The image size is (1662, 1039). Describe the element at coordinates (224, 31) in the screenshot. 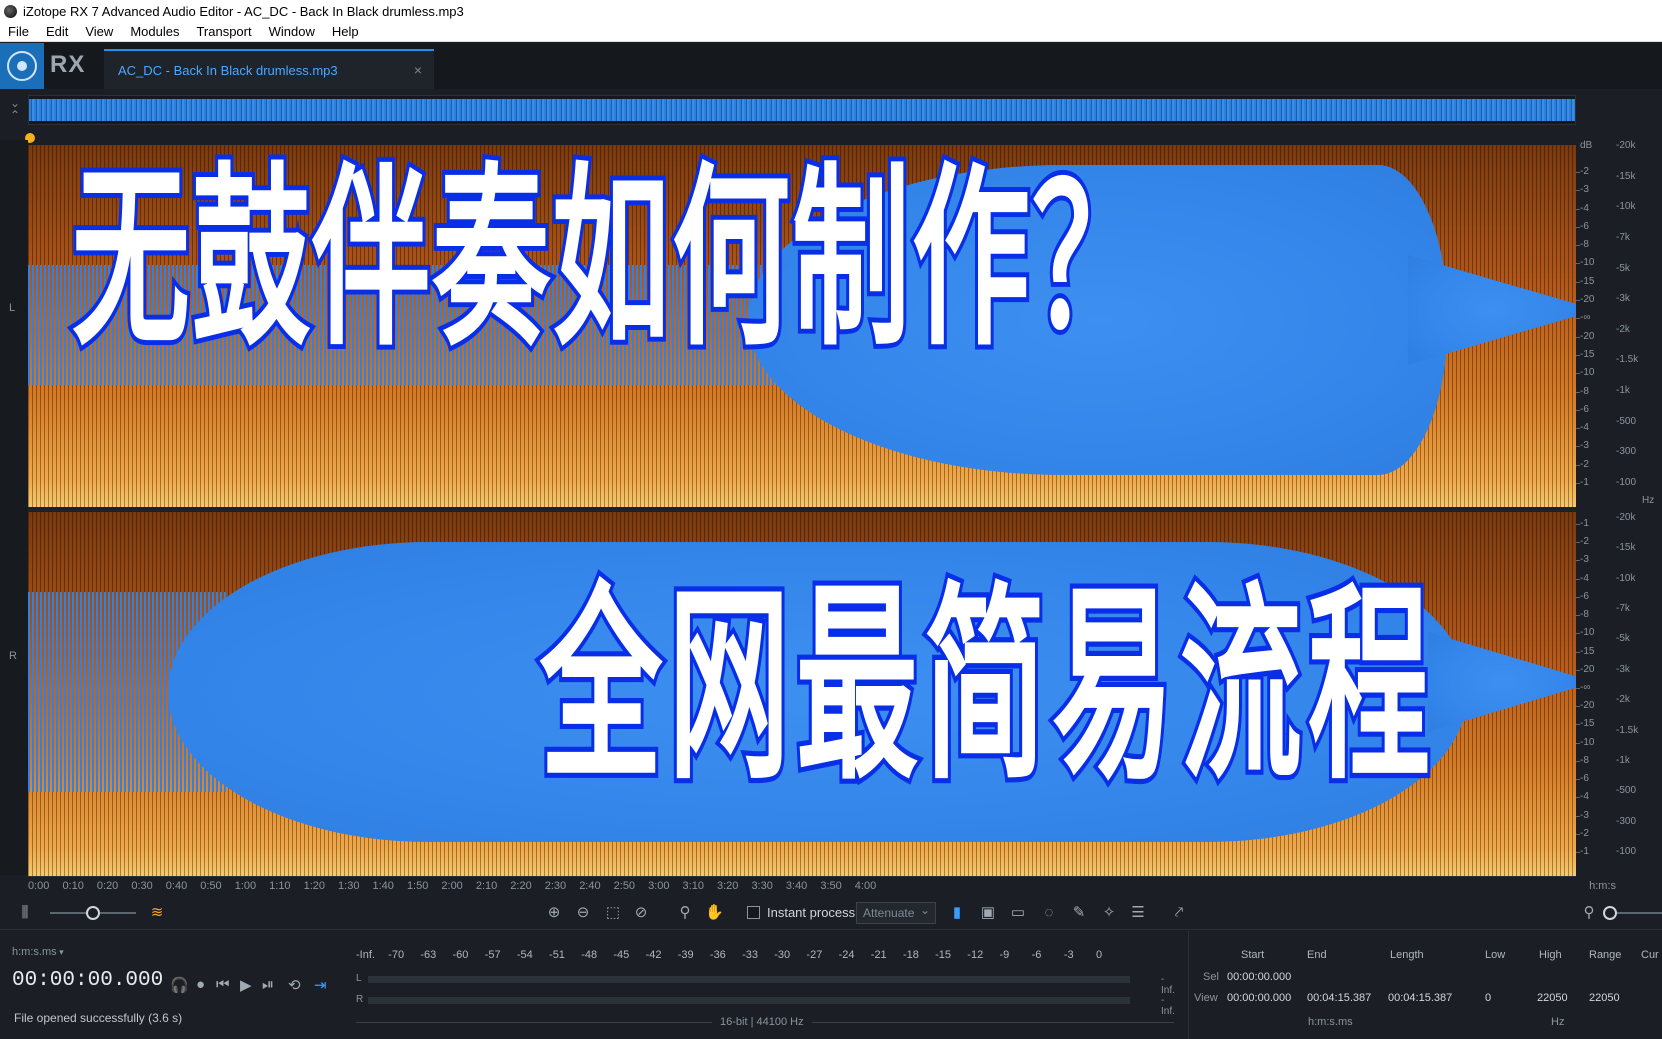

I see `menu-transport: Transport` at that location.